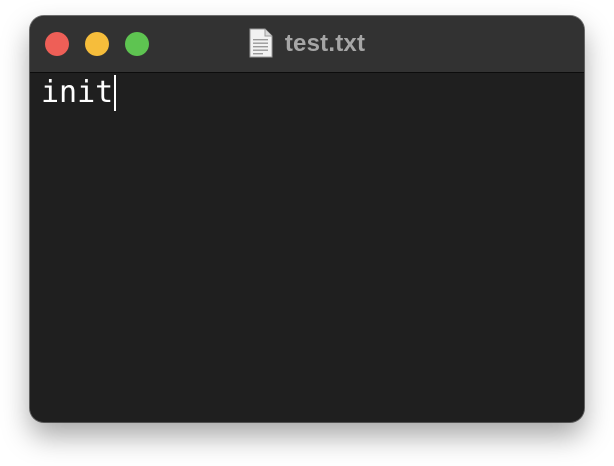 This screenshot has width=614, height=466. I want to click on minimize-button, so click(97, 44).